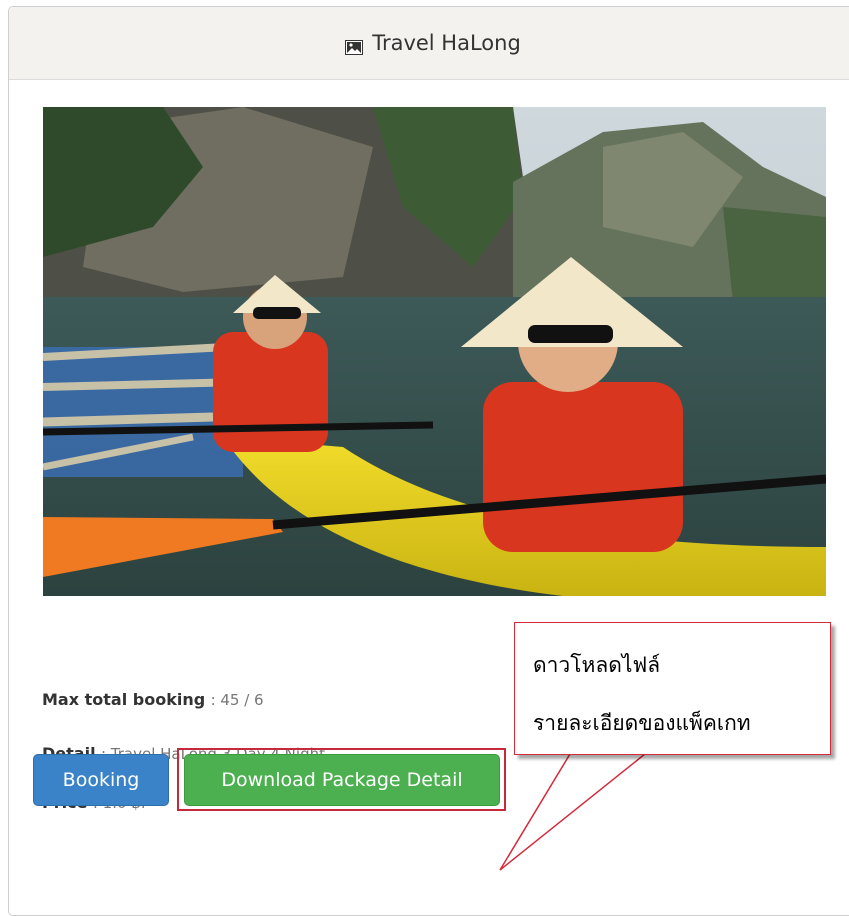  Describe the element at coordinates (597, 665) in the screenshot. I see `callout-line-1: ดาวโหลดไฟล์` at that location.